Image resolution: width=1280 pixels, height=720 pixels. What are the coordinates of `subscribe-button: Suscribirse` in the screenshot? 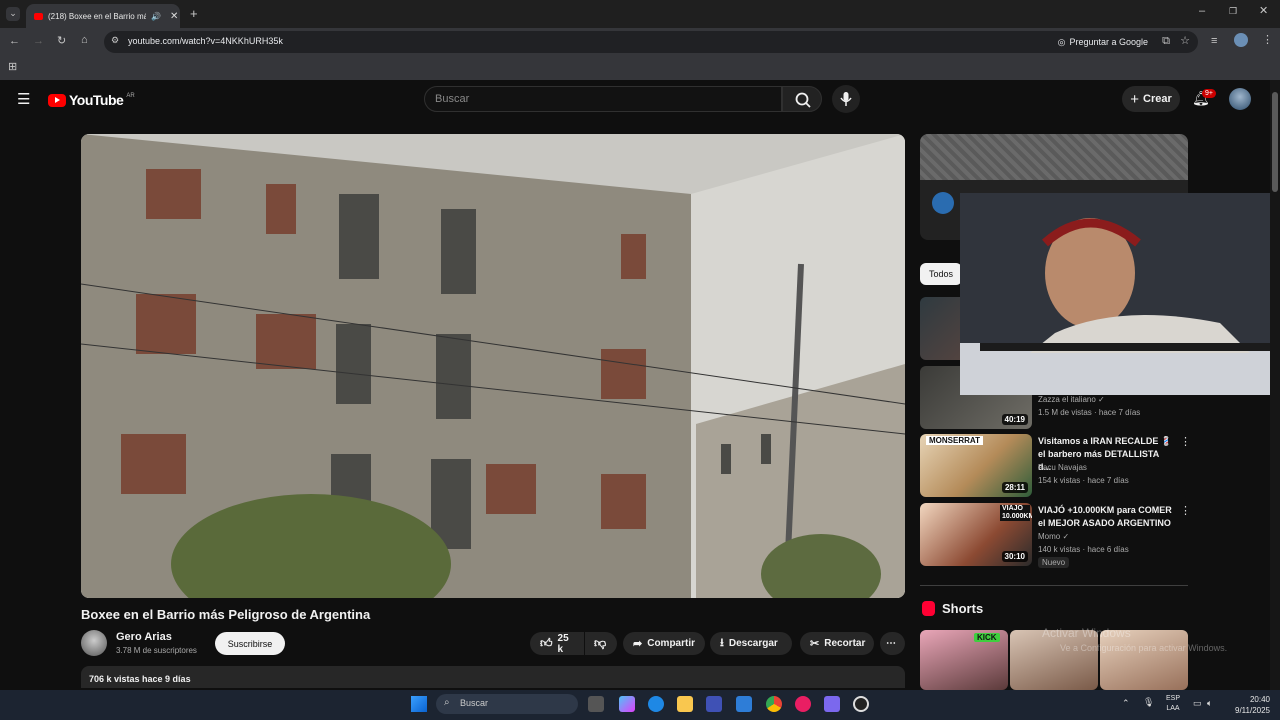 It's located at (250, 643).